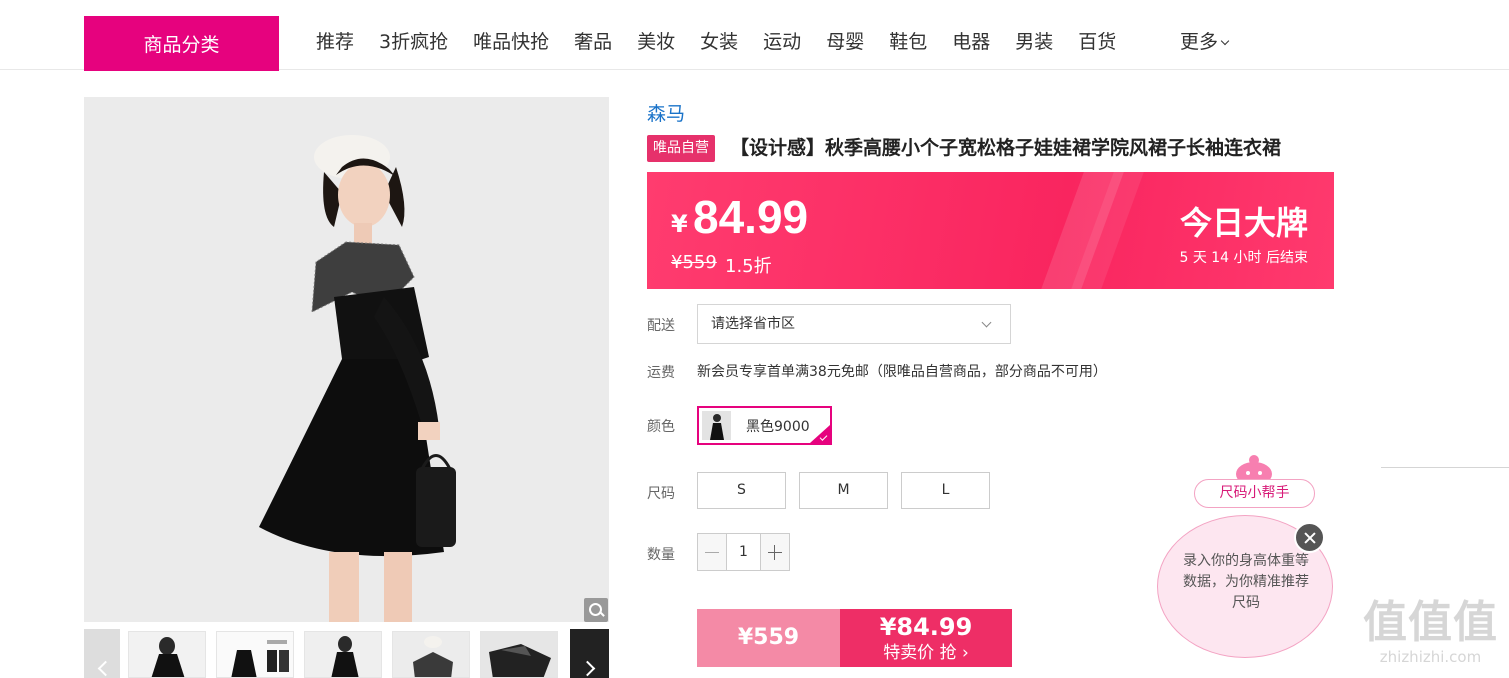 The height and width of the screenshot is (678, 1509). Describe the element at coordinates (102, 653) in the screenshot. I see `thumbnail-prev-button` at that location.